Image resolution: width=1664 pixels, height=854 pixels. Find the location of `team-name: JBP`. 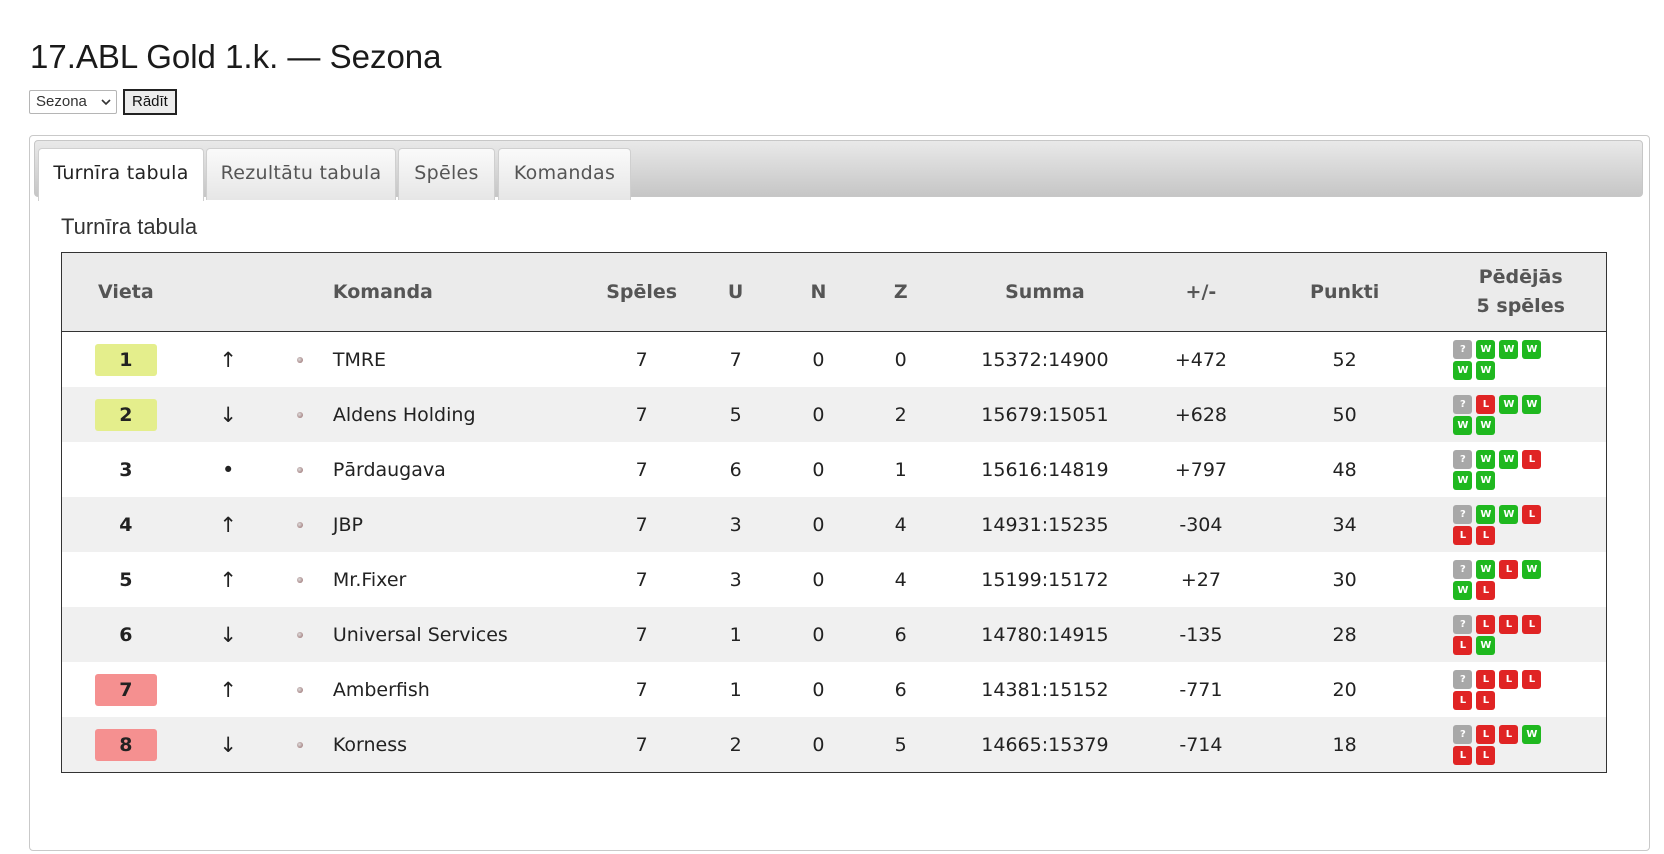

team-name: JBP is located at coordinates (461, 524).